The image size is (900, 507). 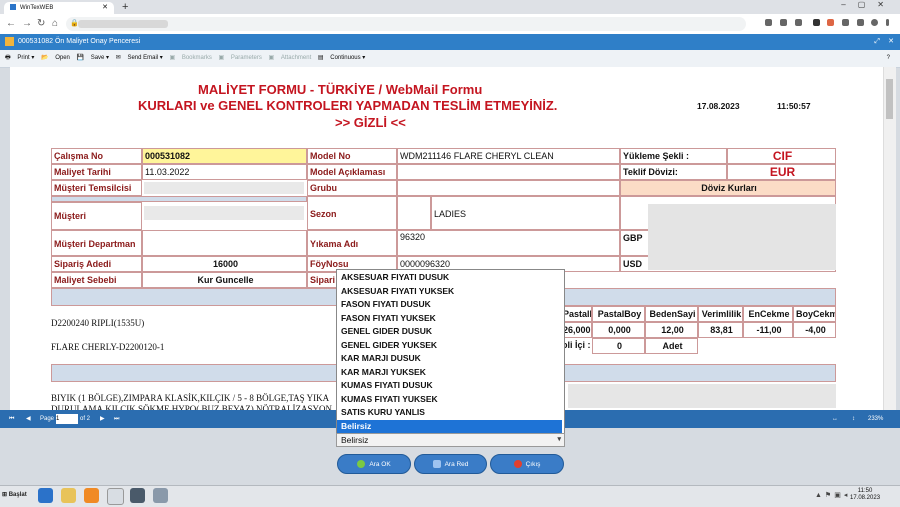 What do you see at coordinates (96, 243) in the screenshot?
I see `label-musteri-departman: Müşteri Departman` at bounding box center [96, 243].